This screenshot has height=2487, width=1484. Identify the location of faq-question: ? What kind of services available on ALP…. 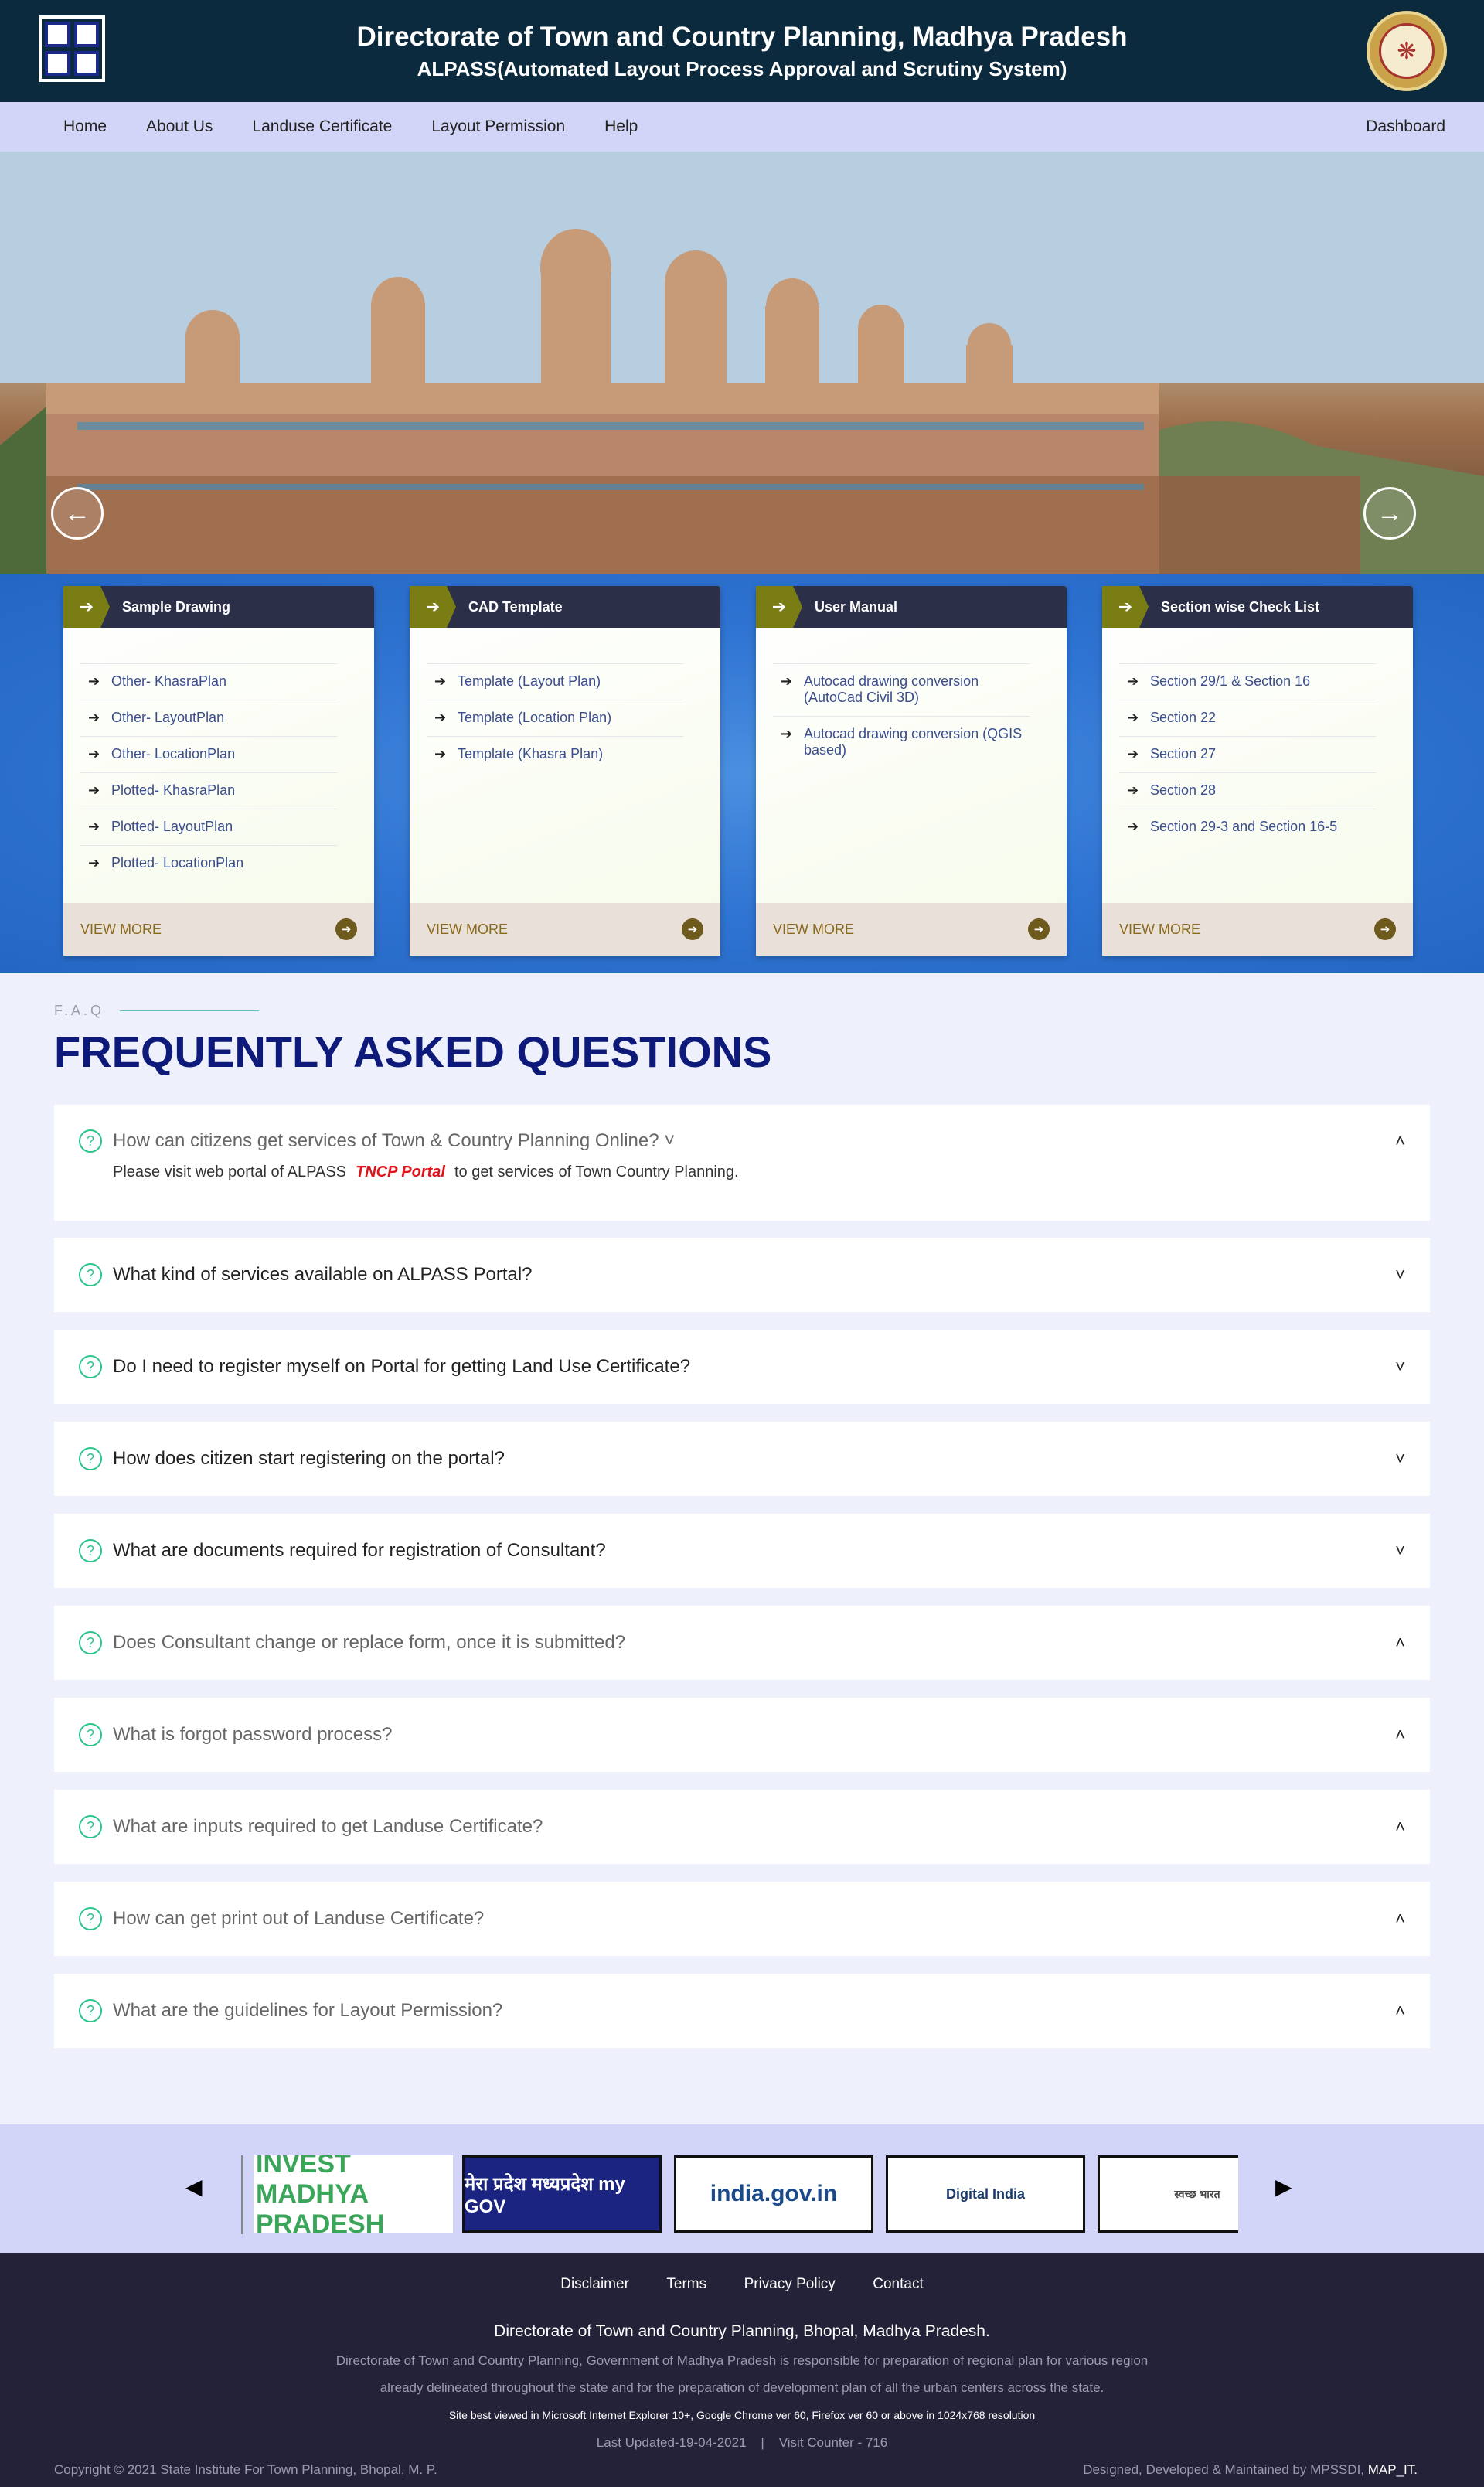
(742, 1275).